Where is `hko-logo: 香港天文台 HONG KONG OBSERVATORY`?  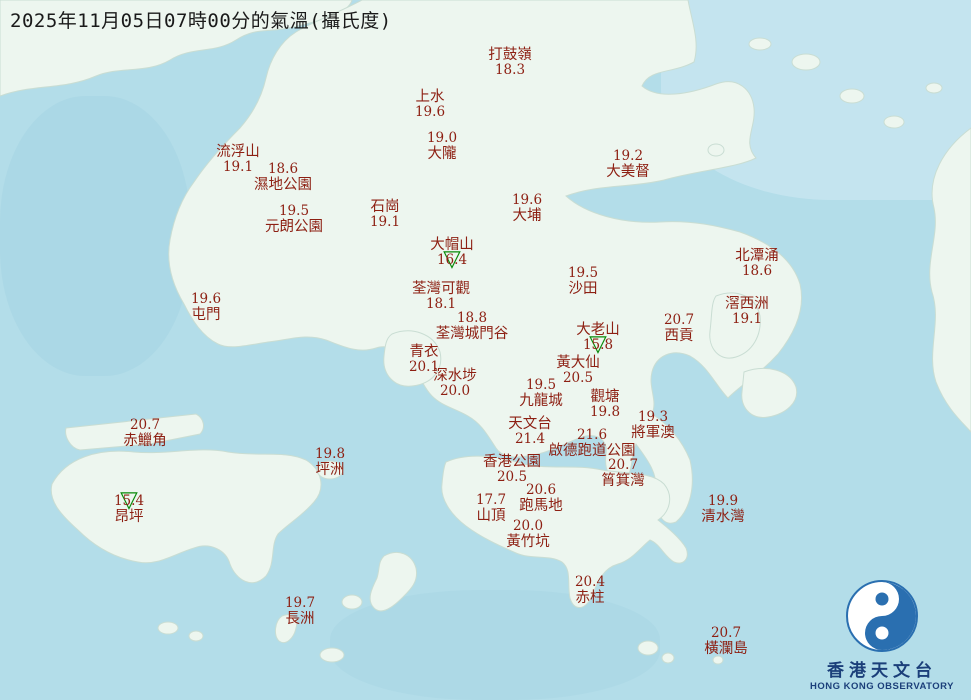
hko-logo: 香港天文台 HONG KONG OBSERVATORY is located at coordinates (882, 635).